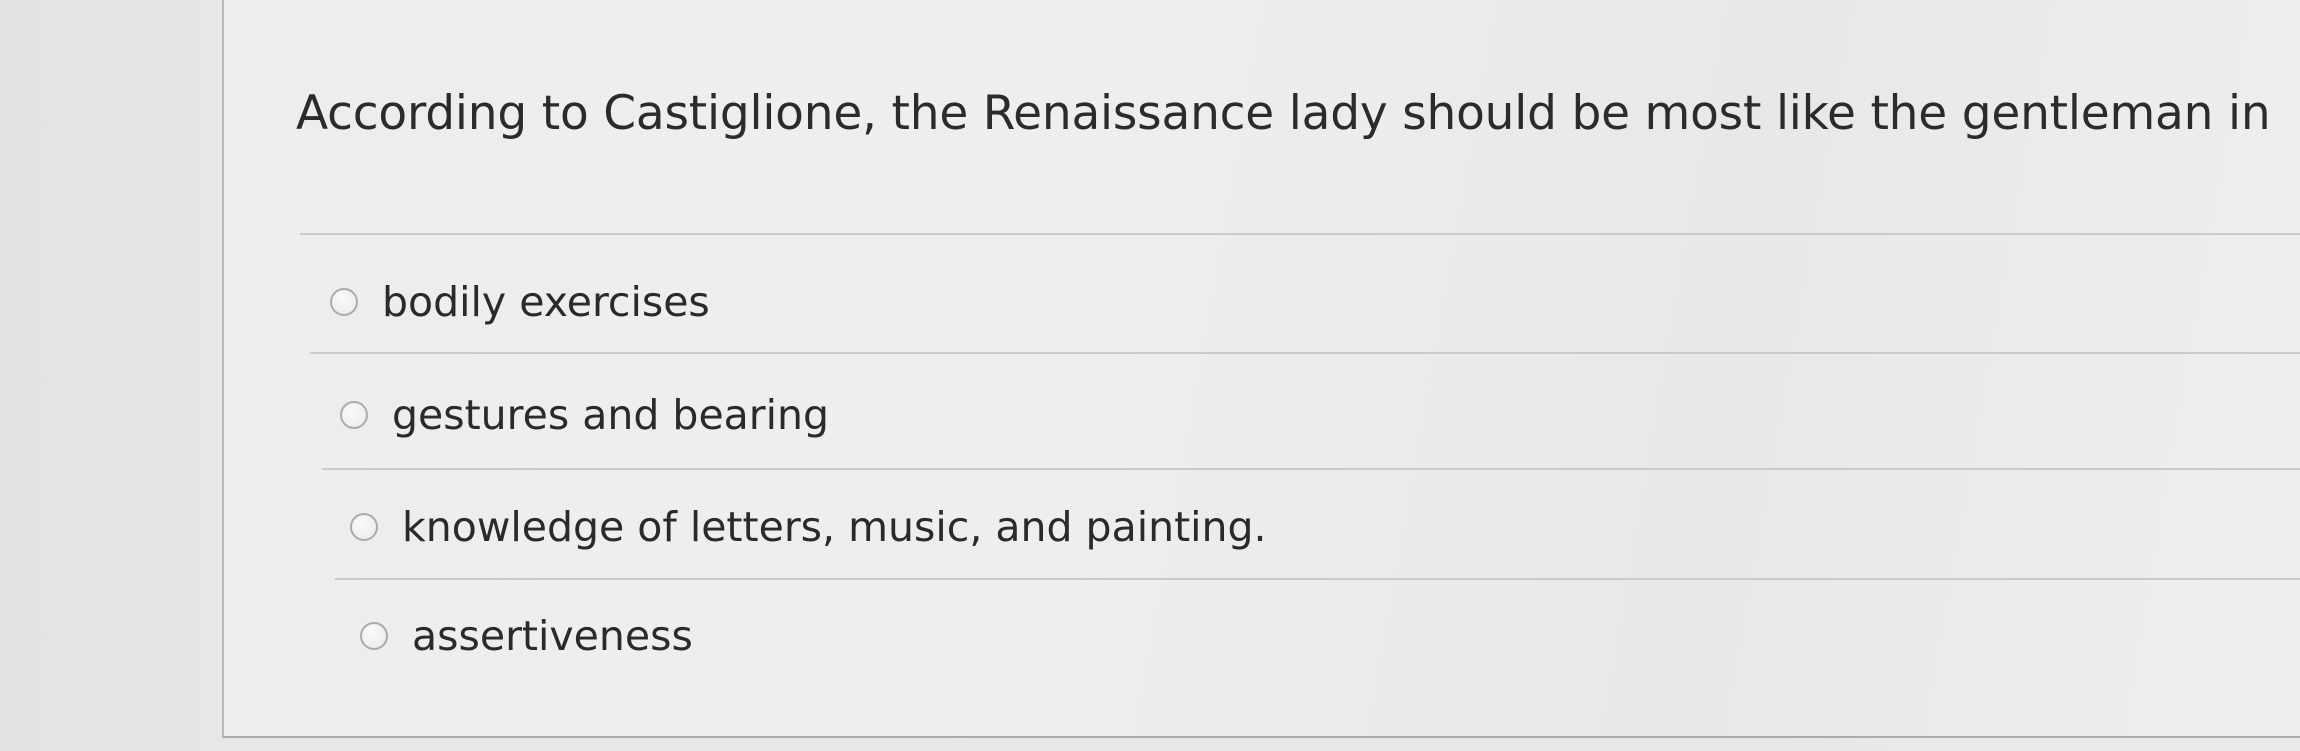 This screenshot has width=2300, height=751. Describe the element at coordinates (546, 302) in the screenshot. I see `answer-label: bodily exercises` at that location.